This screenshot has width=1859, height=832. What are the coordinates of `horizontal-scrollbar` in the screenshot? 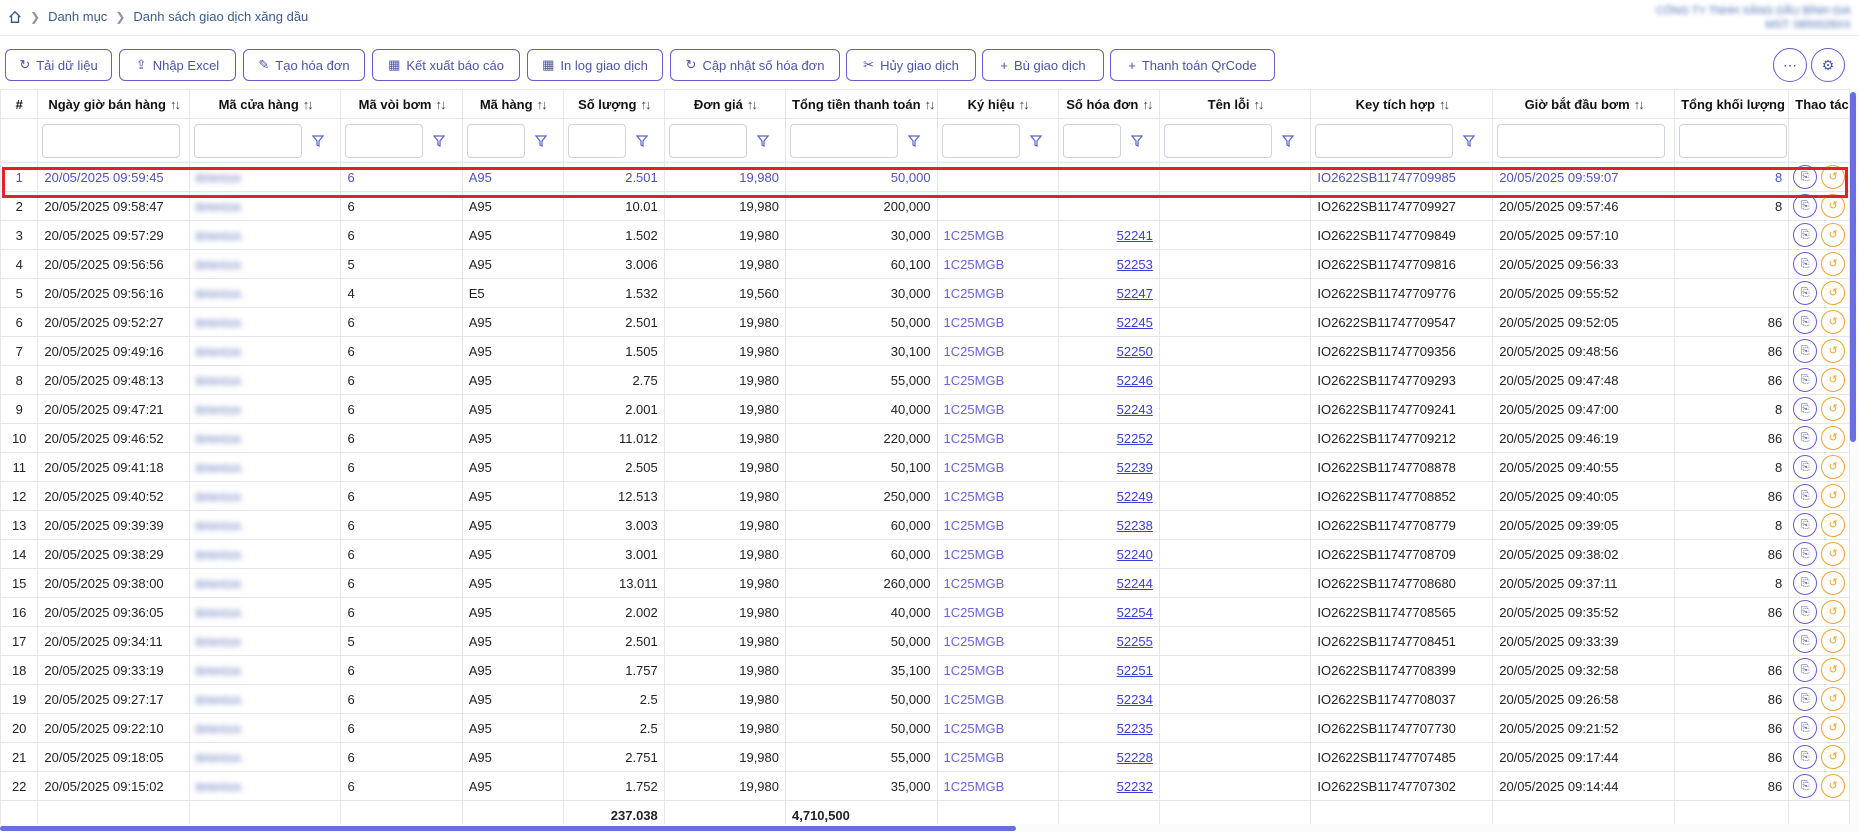 It's located at (508, 828).